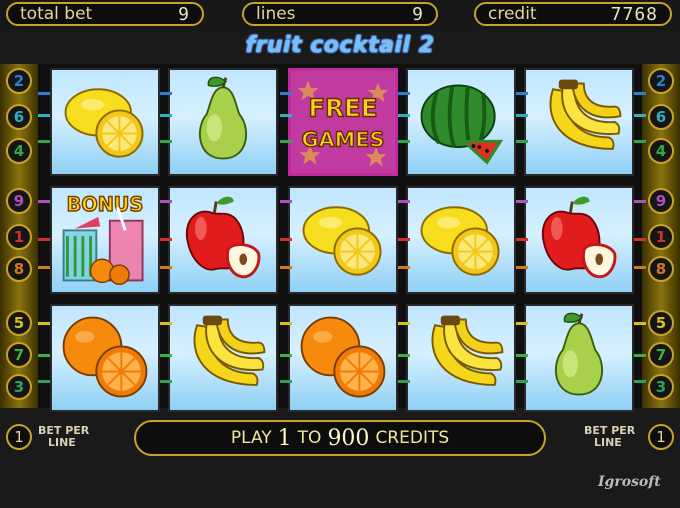  Describe the element at coordinates (661, 201) in the screenshot. I see `right-line-badge-9: 9` at that location.